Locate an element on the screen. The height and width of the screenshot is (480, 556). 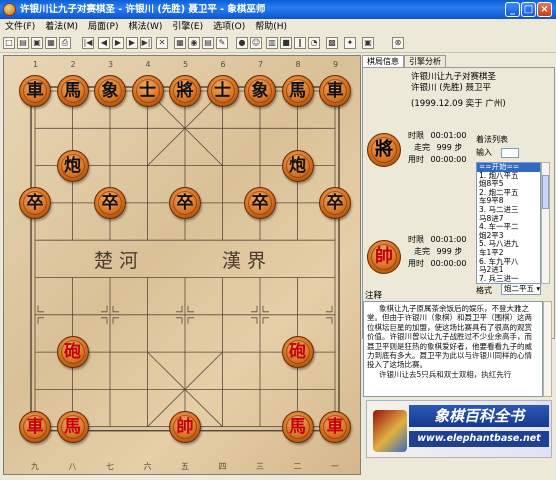
screenshot-icon: ▣ is located at coordinates (368, 43).